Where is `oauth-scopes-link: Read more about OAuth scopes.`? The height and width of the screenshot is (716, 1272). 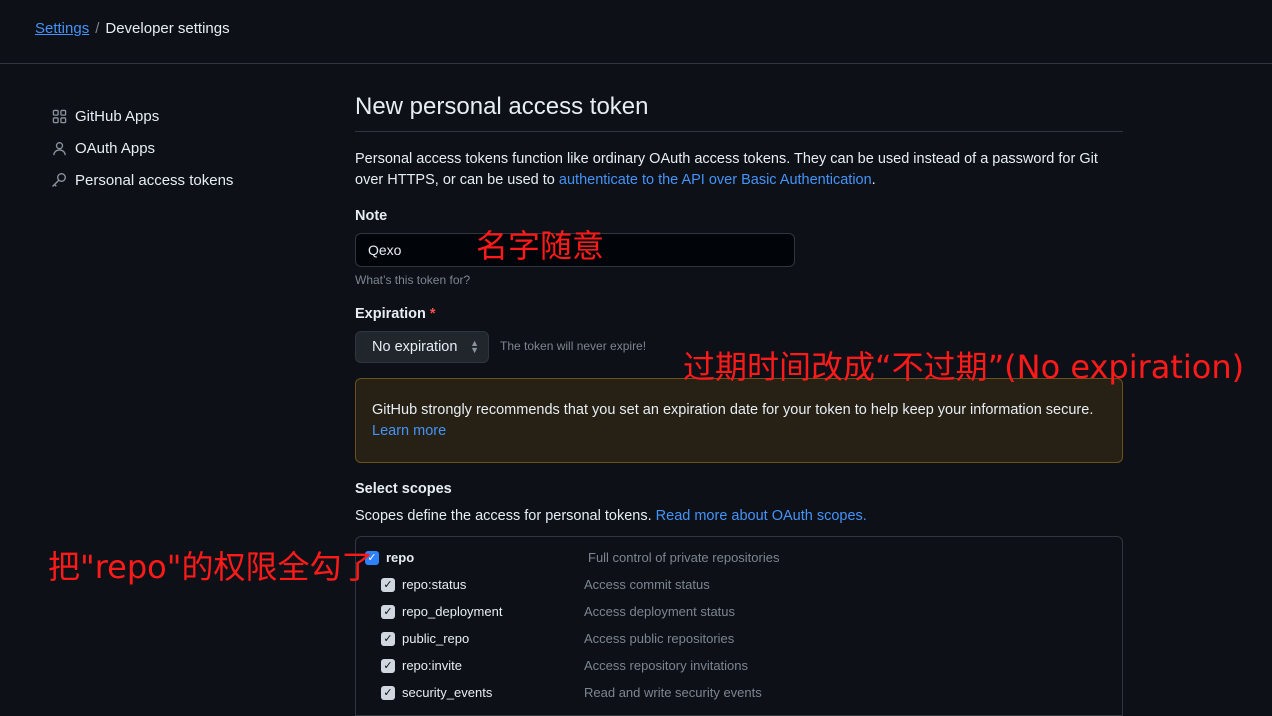
oauth-scopes-link: Read more about OAuth scopes. is located at coordinates (761, 516).